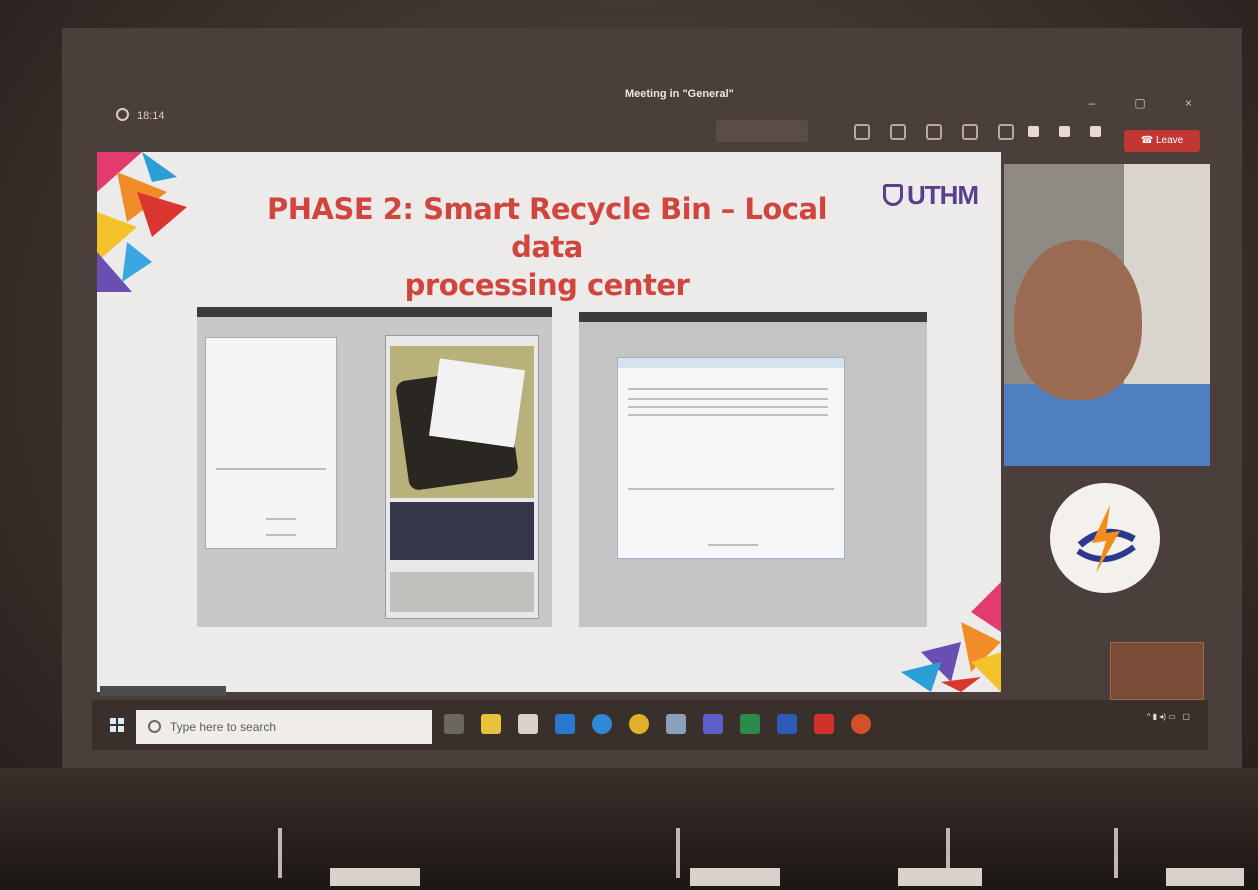  I want to click on leave-label: Leave, so click(1169, 140).